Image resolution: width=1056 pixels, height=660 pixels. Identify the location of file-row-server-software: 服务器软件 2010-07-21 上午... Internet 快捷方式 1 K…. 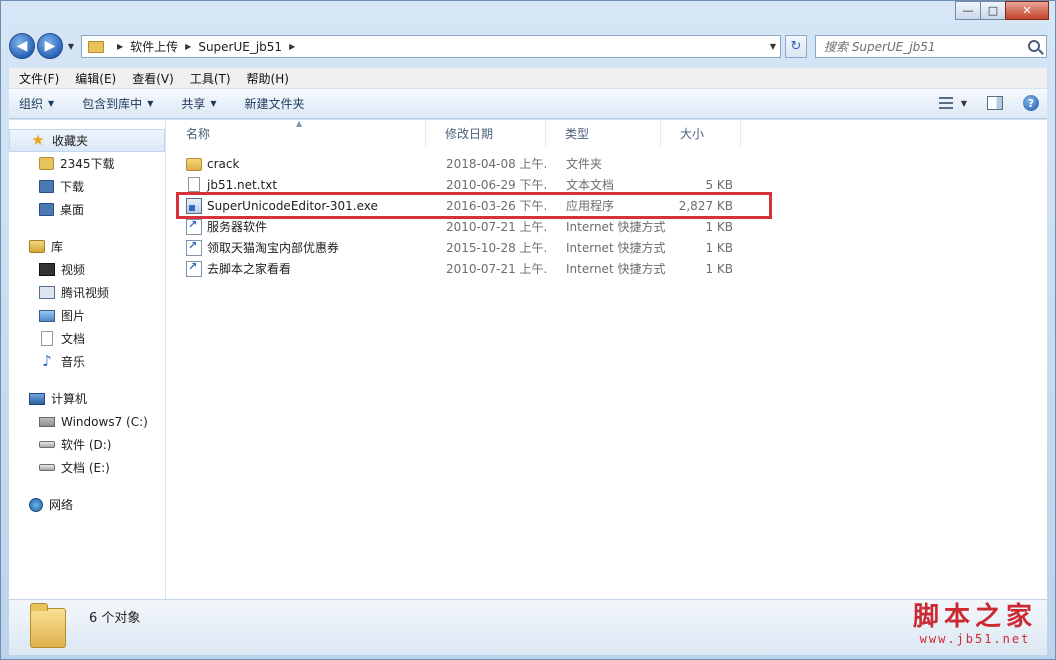
(454, 226).